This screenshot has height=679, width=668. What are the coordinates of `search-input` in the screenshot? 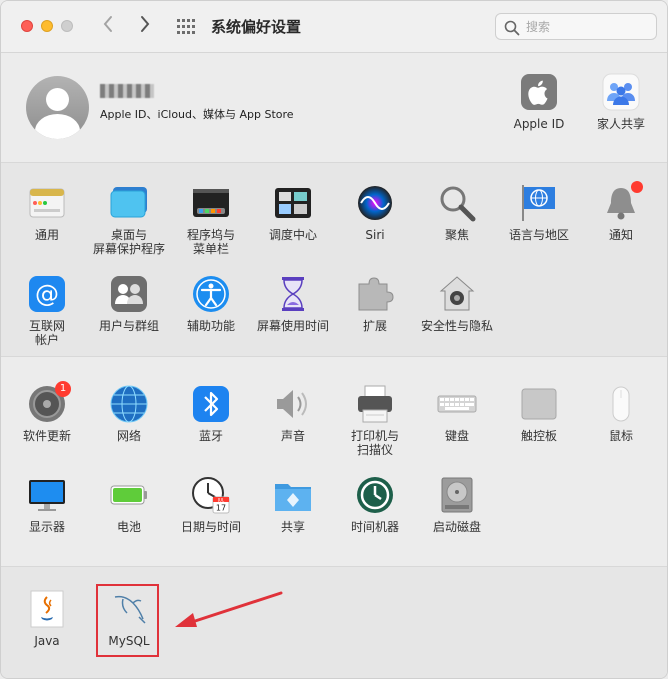 It's located at (586, 27).